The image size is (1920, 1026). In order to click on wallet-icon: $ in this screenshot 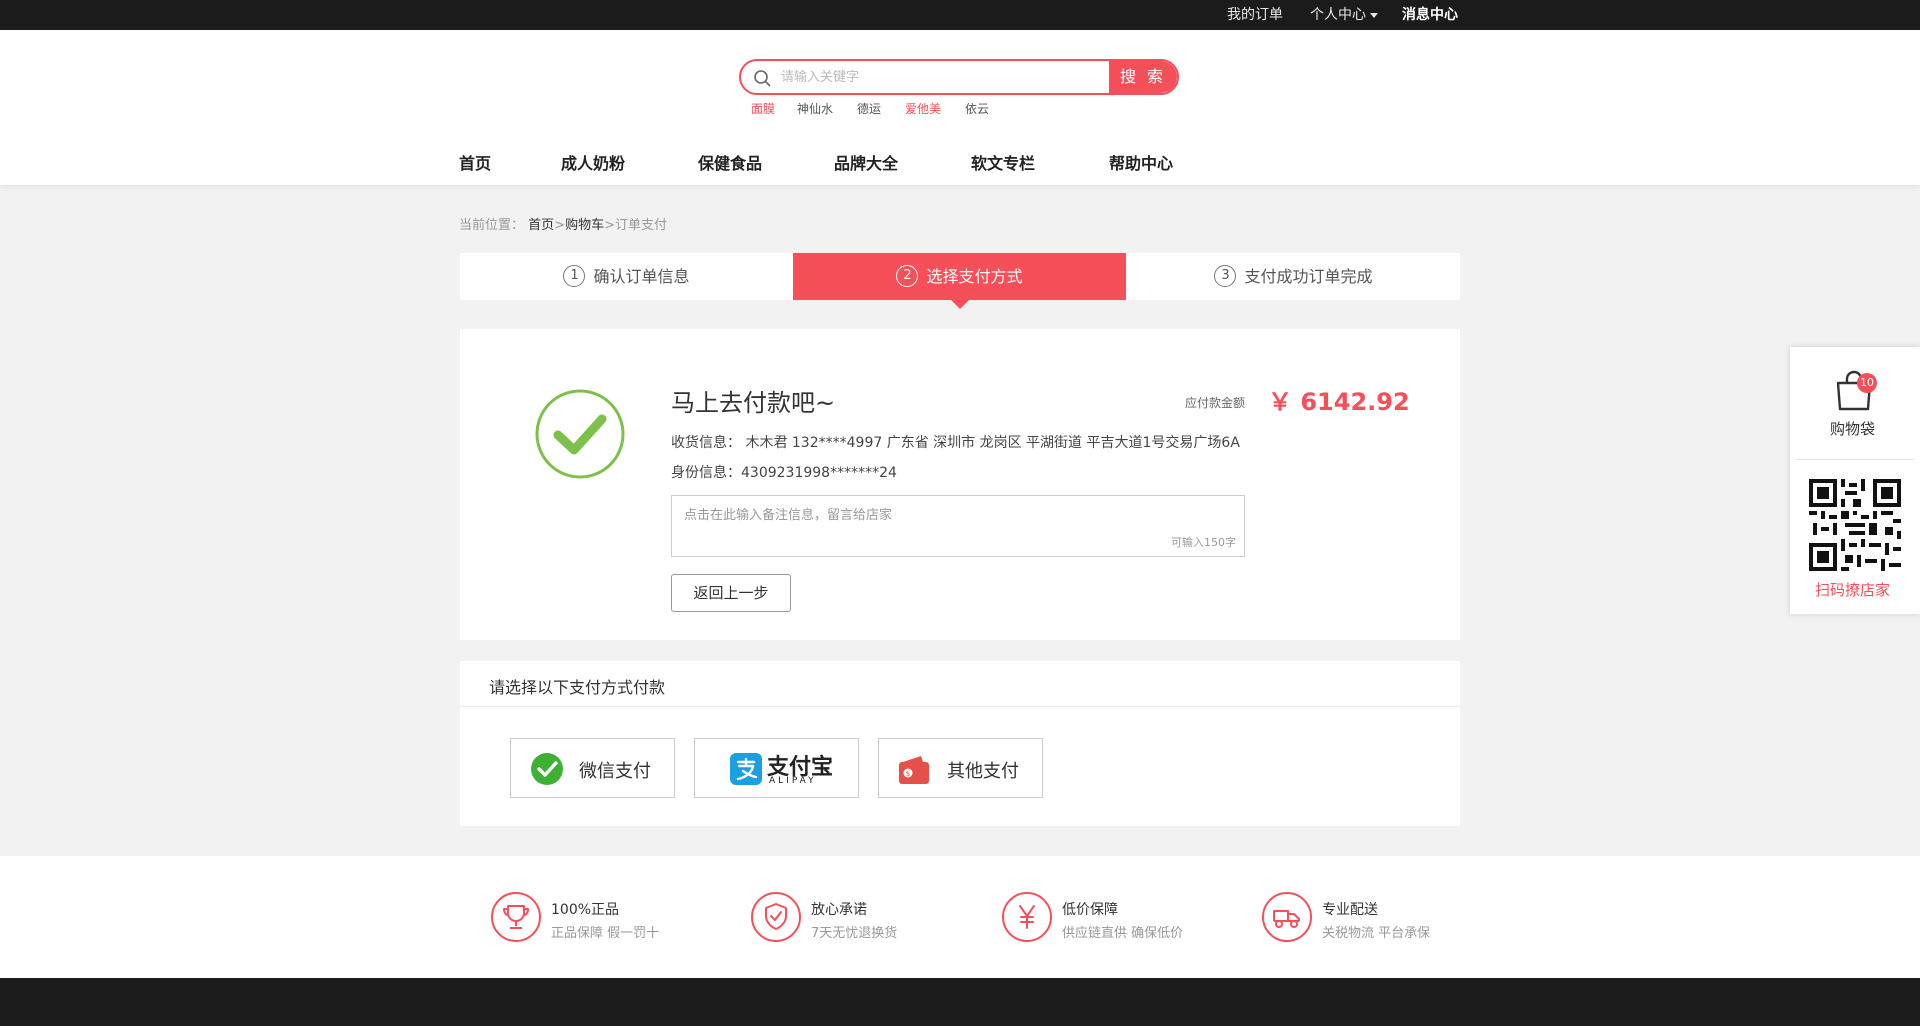, I will do `click(914, 770)`.